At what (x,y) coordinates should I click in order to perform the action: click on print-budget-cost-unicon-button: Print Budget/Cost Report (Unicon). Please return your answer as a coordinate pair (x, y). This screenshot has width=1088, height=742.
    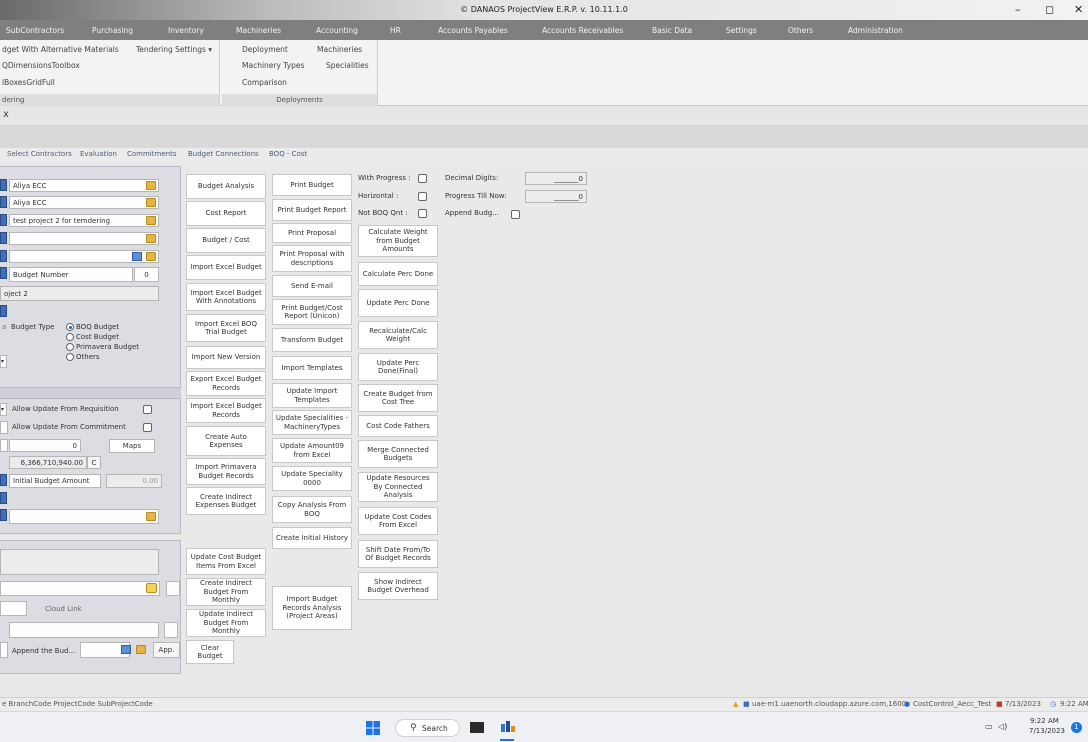
    Looking at the image, I should click on (312, 312).